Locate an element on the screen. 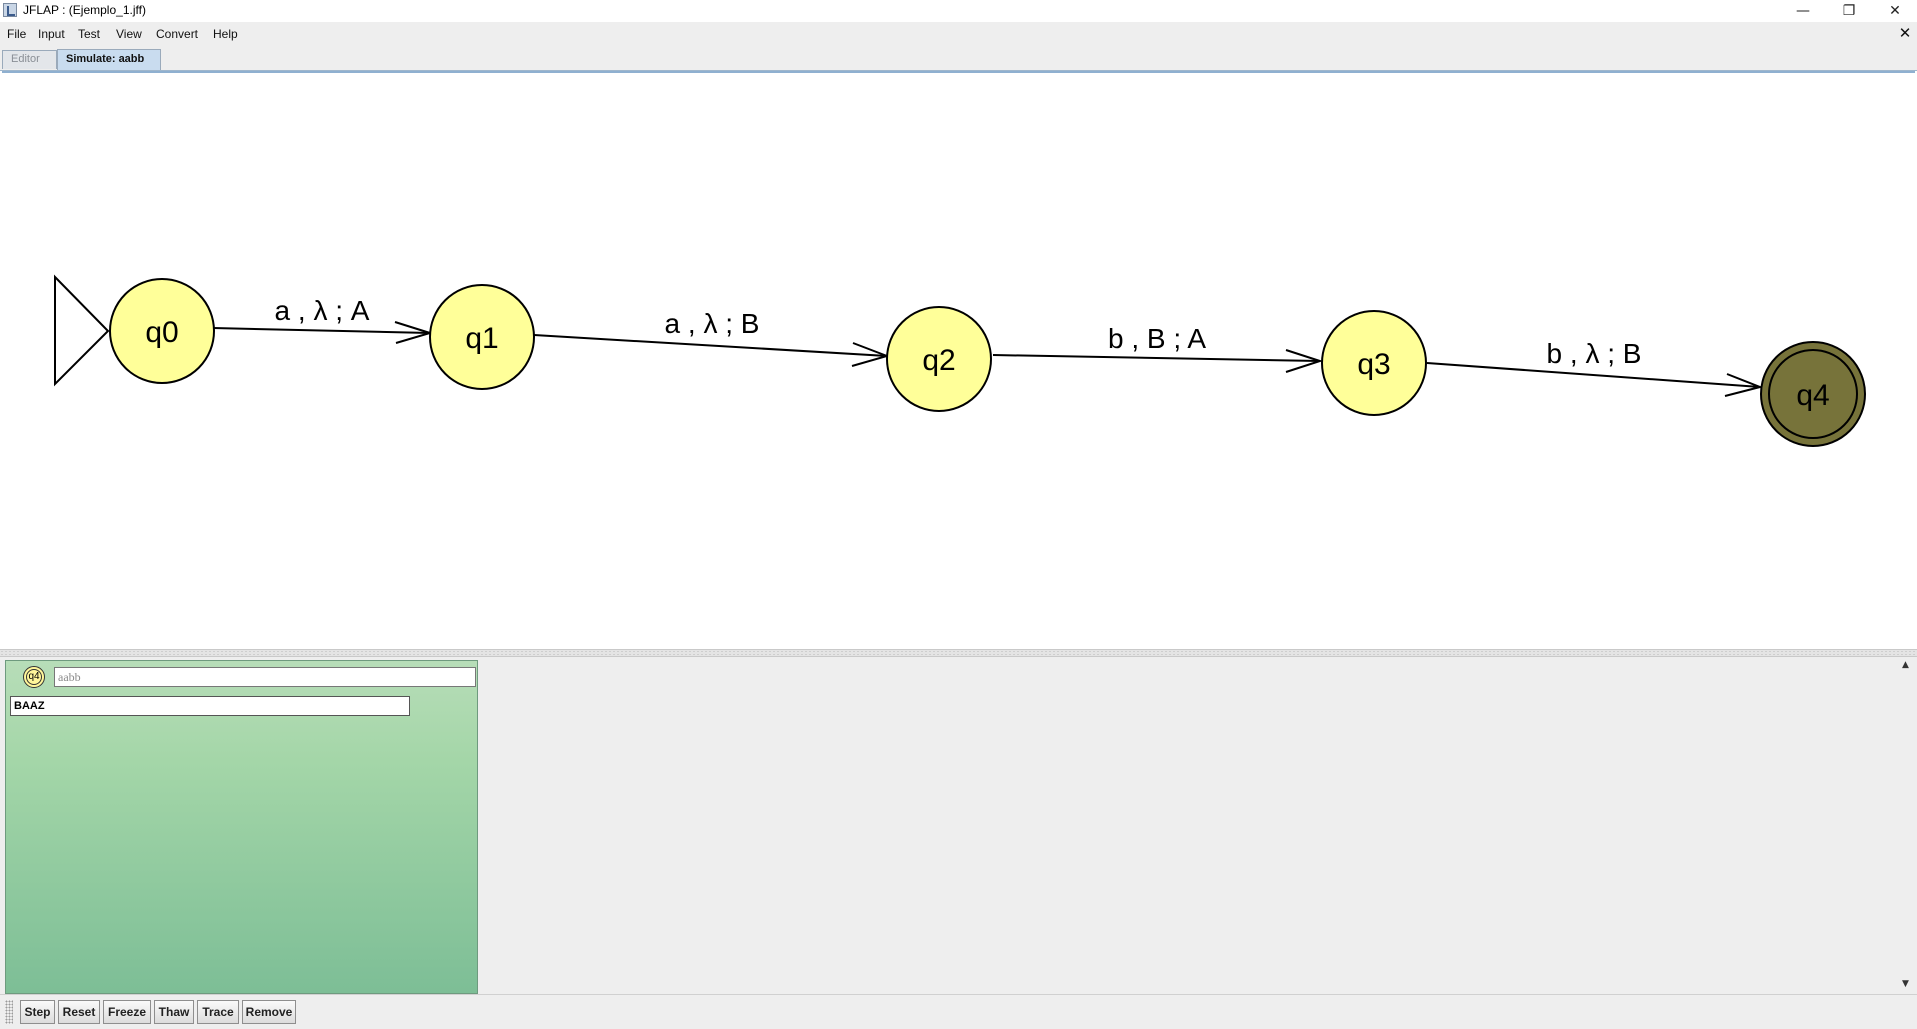 This screenshot has height=1029, width=1917. thaw-button: Thaw is located at coordinates (174, 1012).